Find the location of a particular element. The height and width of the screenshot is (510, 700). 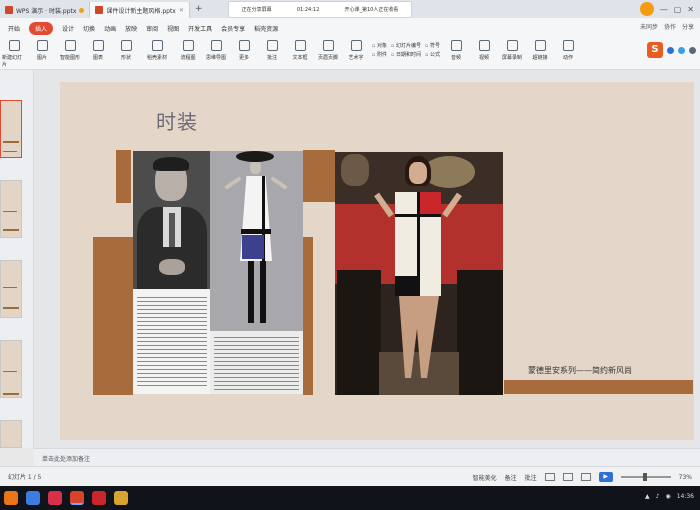

font-color-icon is located at coordinates (670, 50).